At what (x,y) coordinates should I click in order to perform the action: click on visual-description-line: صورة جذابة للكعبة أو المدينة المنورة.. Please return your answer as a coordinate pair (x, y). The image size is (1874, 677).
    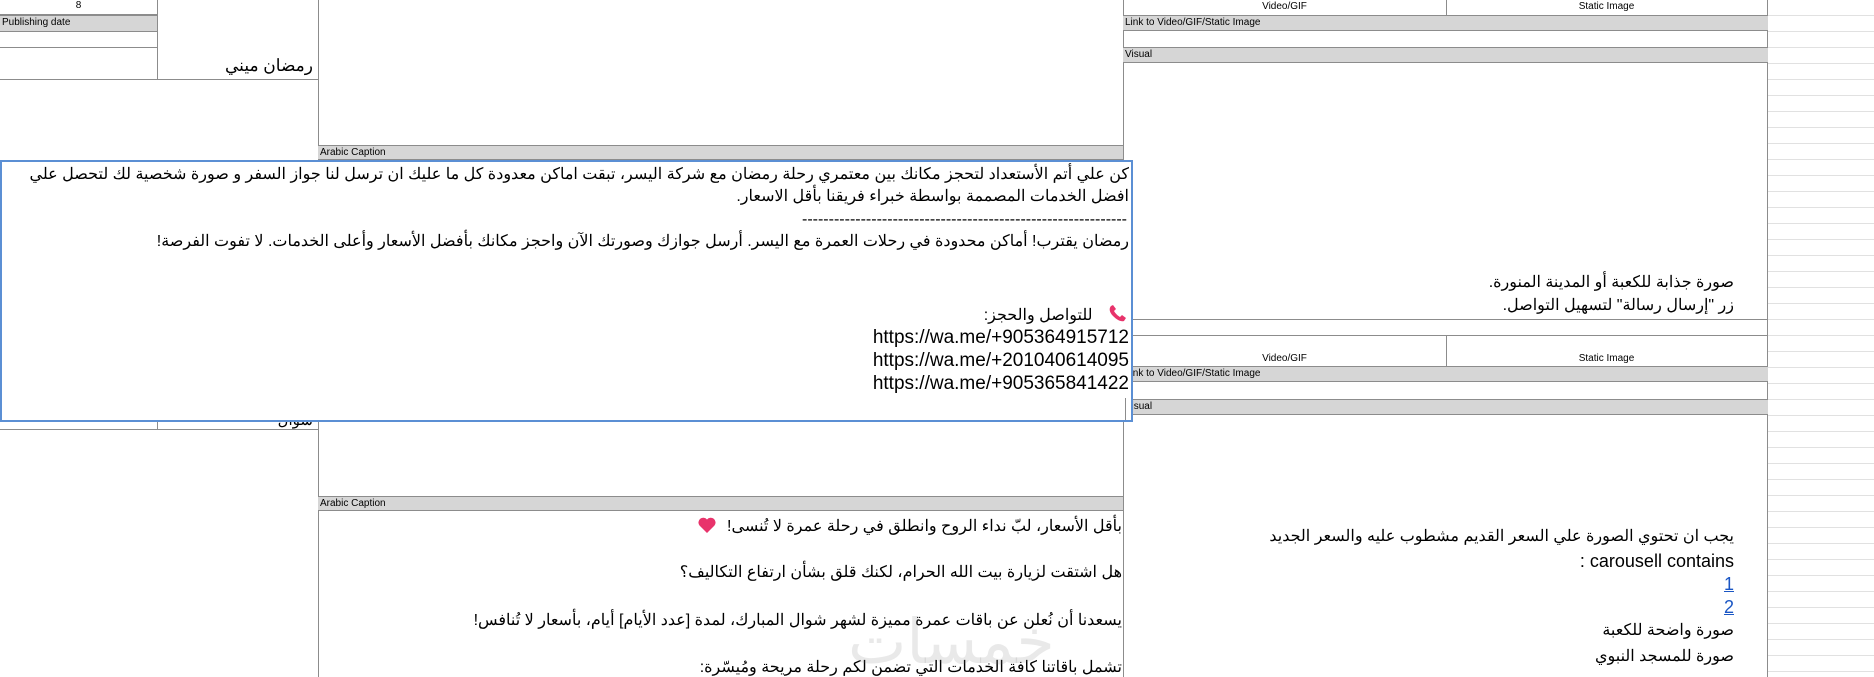
    Looking at the image, I should click on (1430, 282).